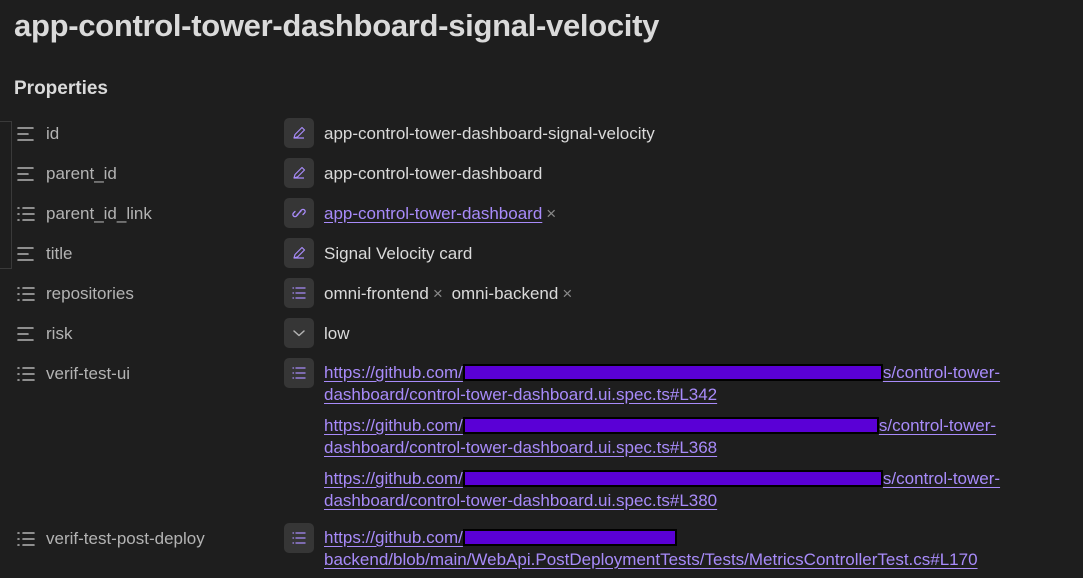  What do you see at coordinates (90, 294) in the screenshot?
I see `property-key: repositories` at bounding box center [90, 294].